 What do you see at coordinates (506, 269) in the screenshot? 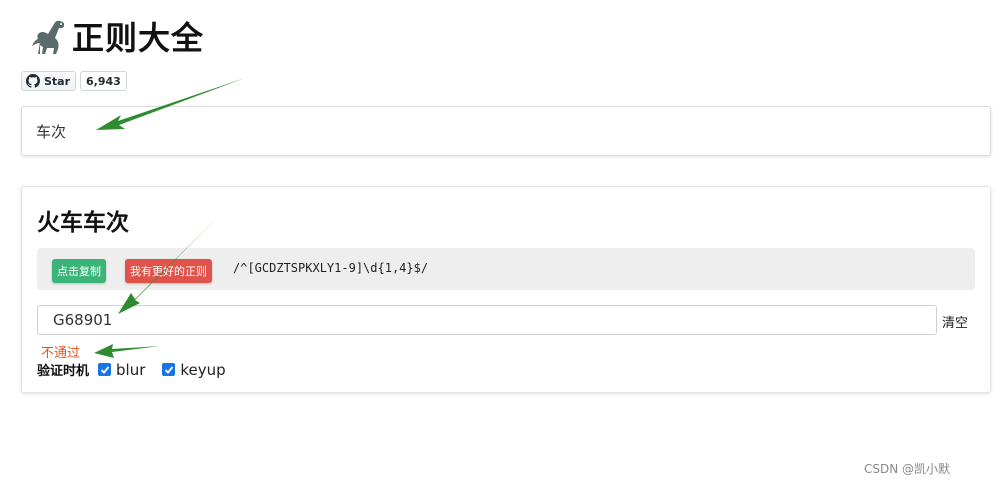
I see `regex-code-bar: 点击复制 我有更好的正则 /^[GCDZTSPKXLY1-9]\d{1,4}$/` at bounding box center [506, 269].